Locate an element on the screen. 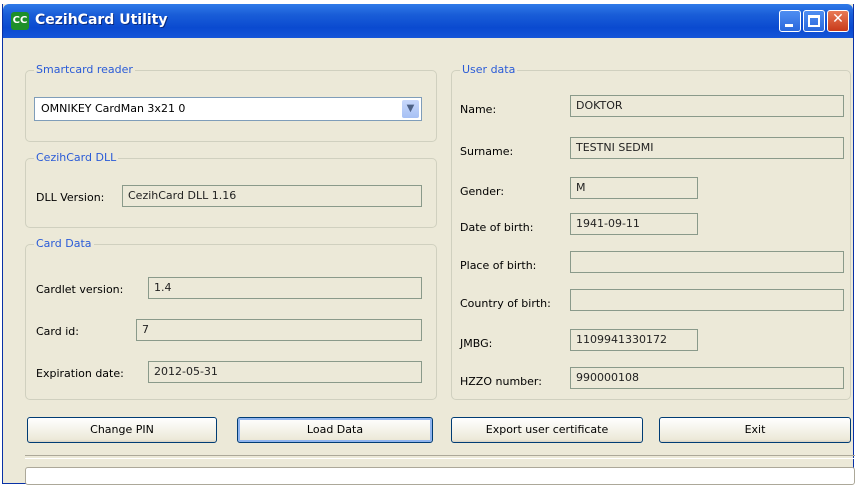  user-data-legend: User data is located at coordinates (489, 69).